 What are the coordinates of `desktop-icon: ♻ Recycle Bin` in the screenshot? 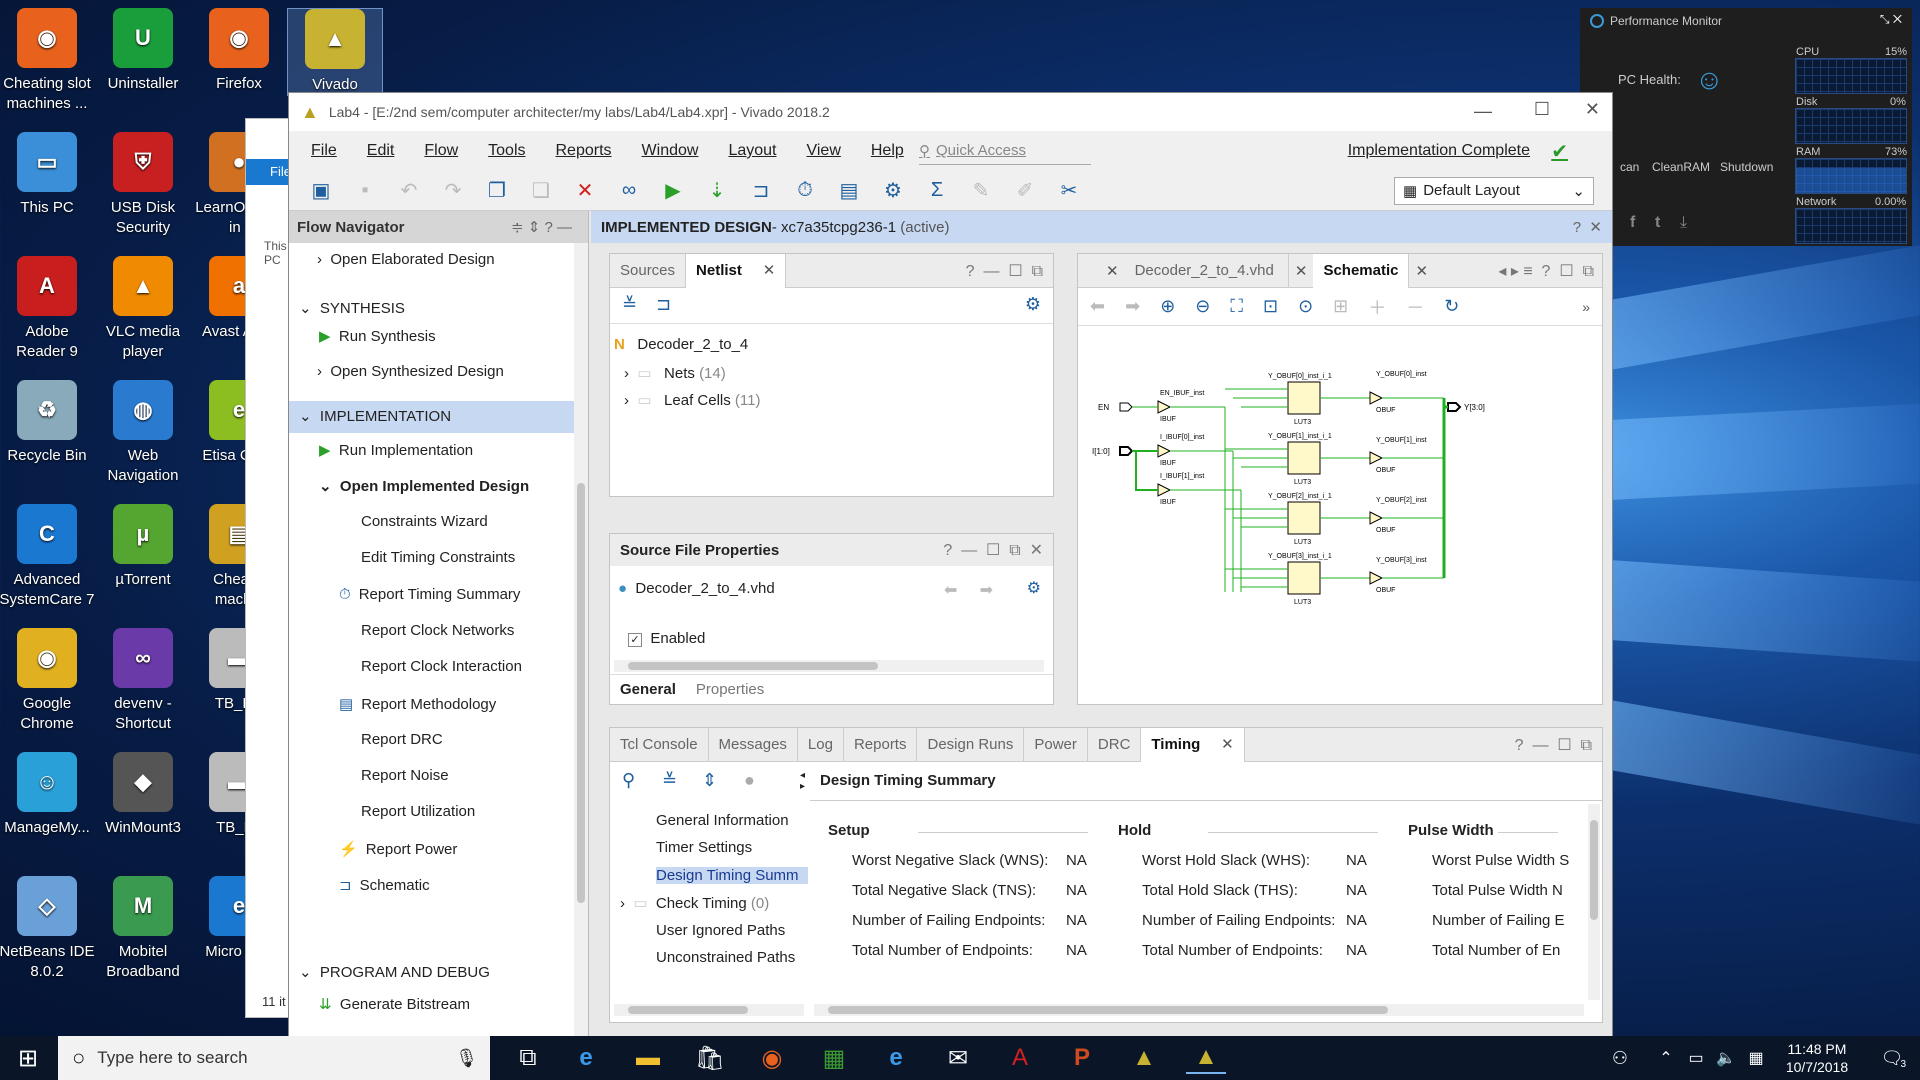 It's located at (47, 423).